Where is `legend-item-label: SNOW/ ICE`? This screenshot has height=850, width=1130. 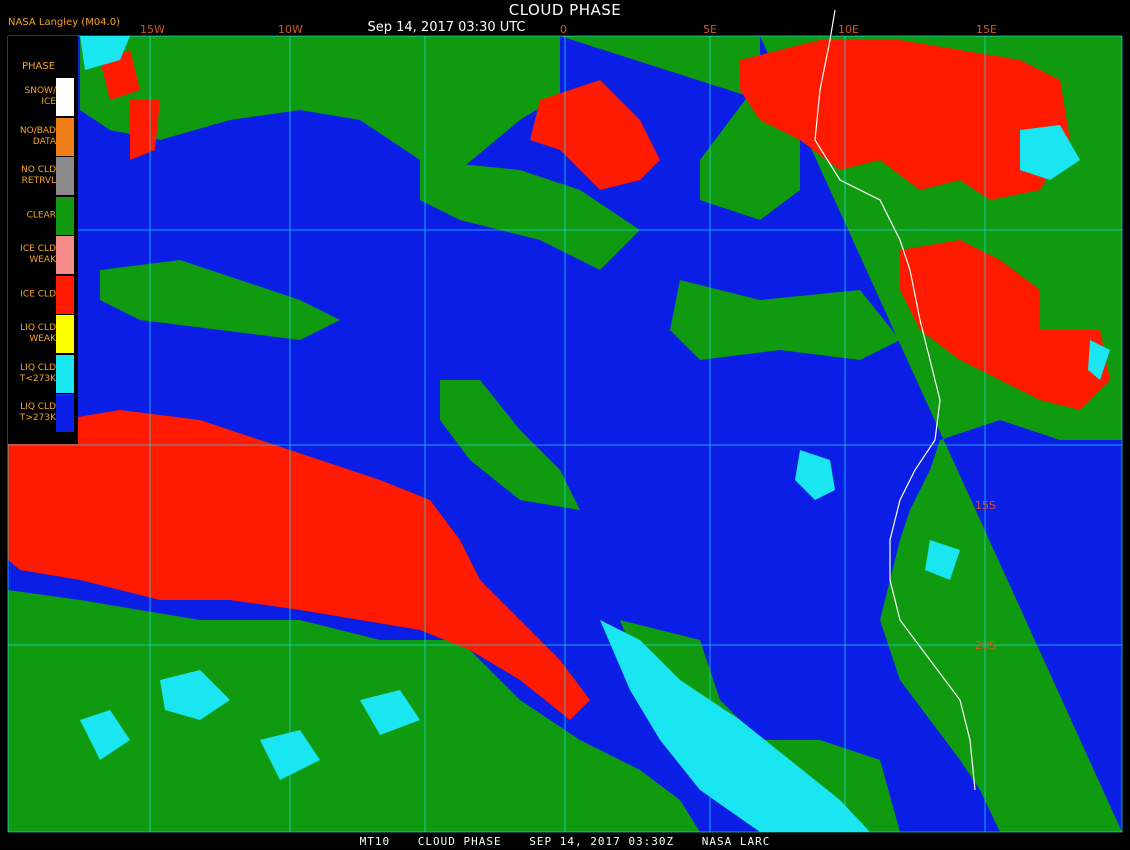 legend-item-label: SNOW/ ICE is located at coordinates (40, 96).